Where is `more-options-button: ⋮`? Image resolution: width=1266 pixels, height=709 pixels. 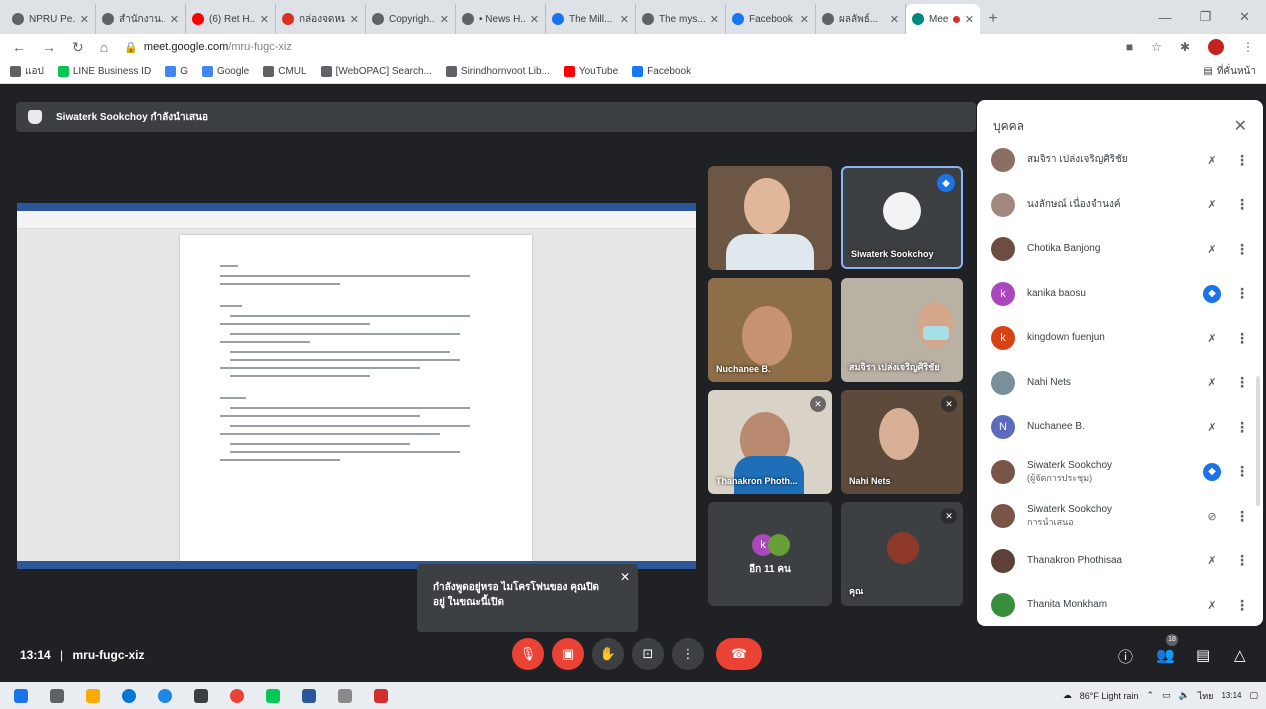 more-options-button: ⋮ is located at coordinates (688, 654).